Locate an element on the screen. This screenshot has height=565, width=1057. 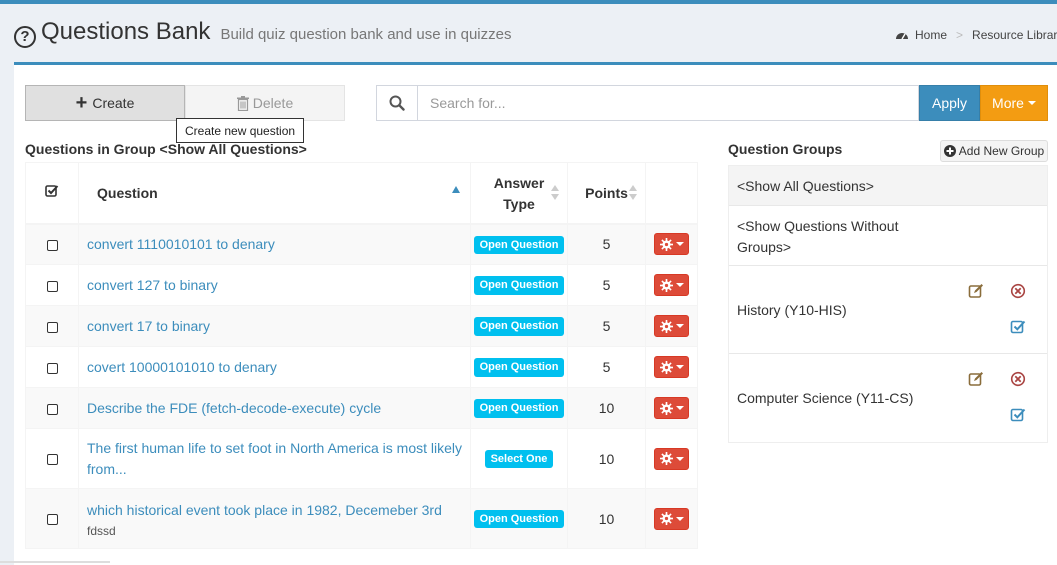
add-new-group-button: Add New Group is located at coordinates (994, 151).